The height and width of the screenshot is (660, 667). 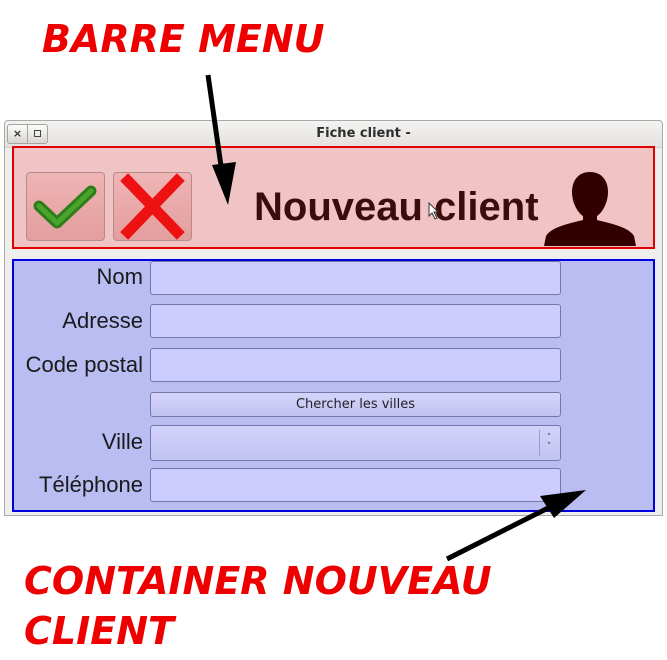 I want to click on label-ville: Ville, so click(x=122, y=441).